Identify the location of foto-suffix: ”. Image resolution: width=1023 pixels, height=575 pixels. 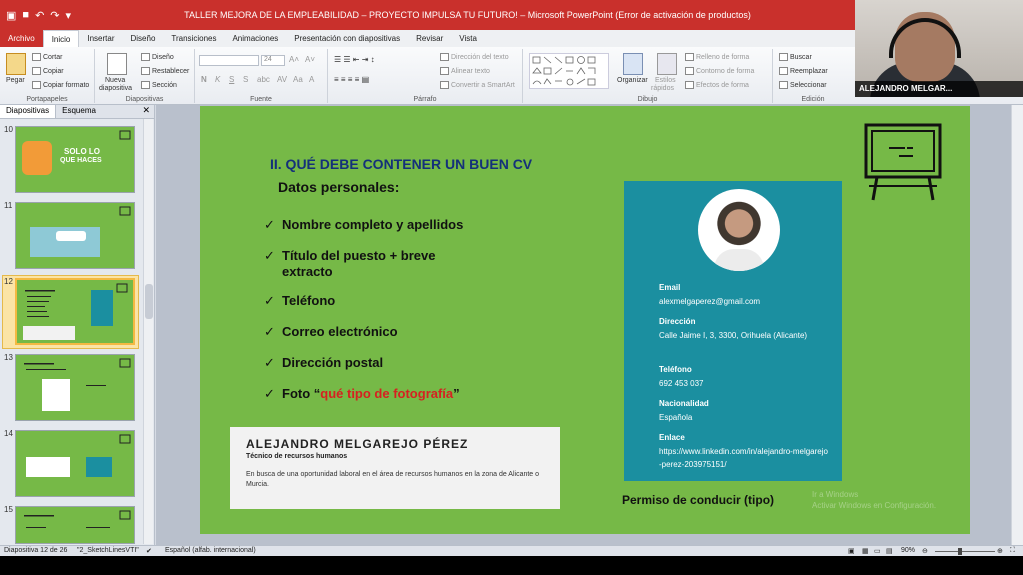
(456, 393).